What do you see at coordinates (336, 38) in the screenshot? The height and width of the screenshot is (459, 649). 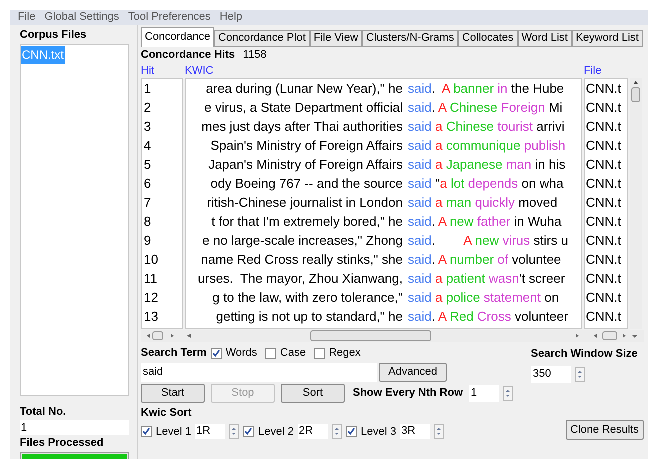 I see `tab: File View` at bounding box center [336, 38].